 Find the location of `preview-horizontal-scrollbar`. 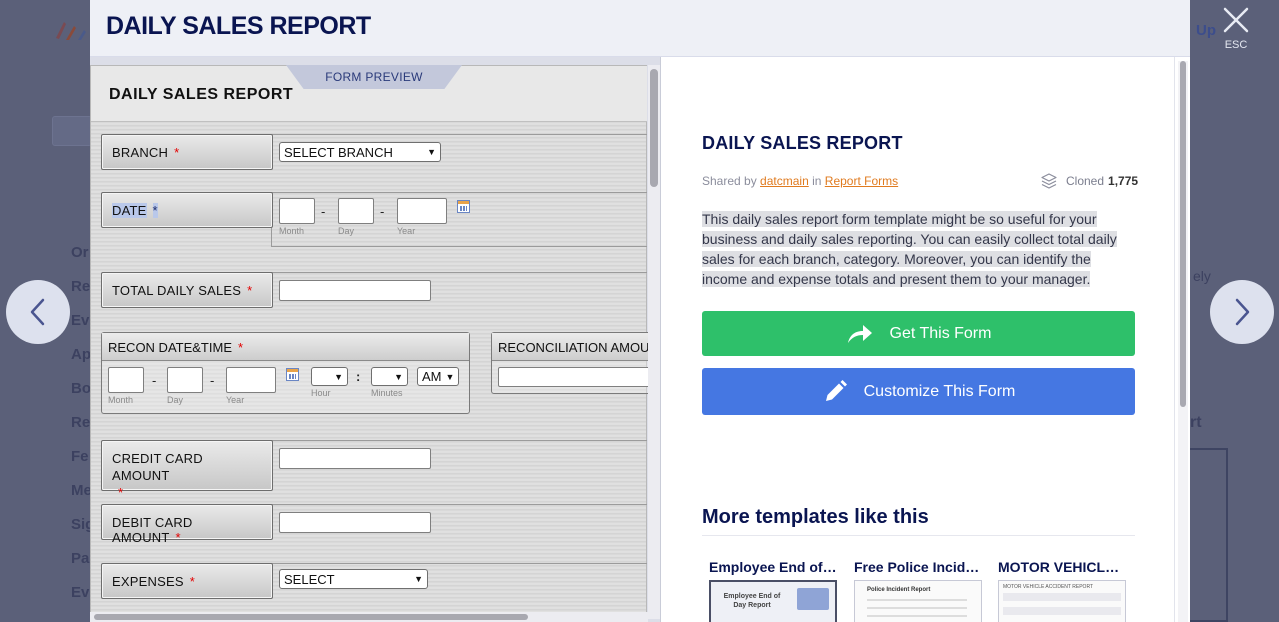

preview-horizontal-scrollbar is located at coordinates (369, 617).